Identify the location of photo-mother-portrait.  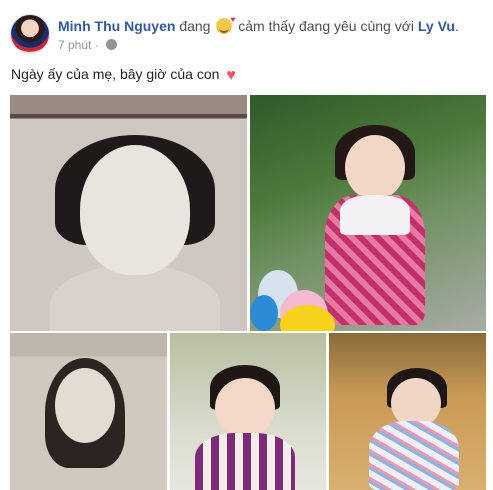
(88, 411).